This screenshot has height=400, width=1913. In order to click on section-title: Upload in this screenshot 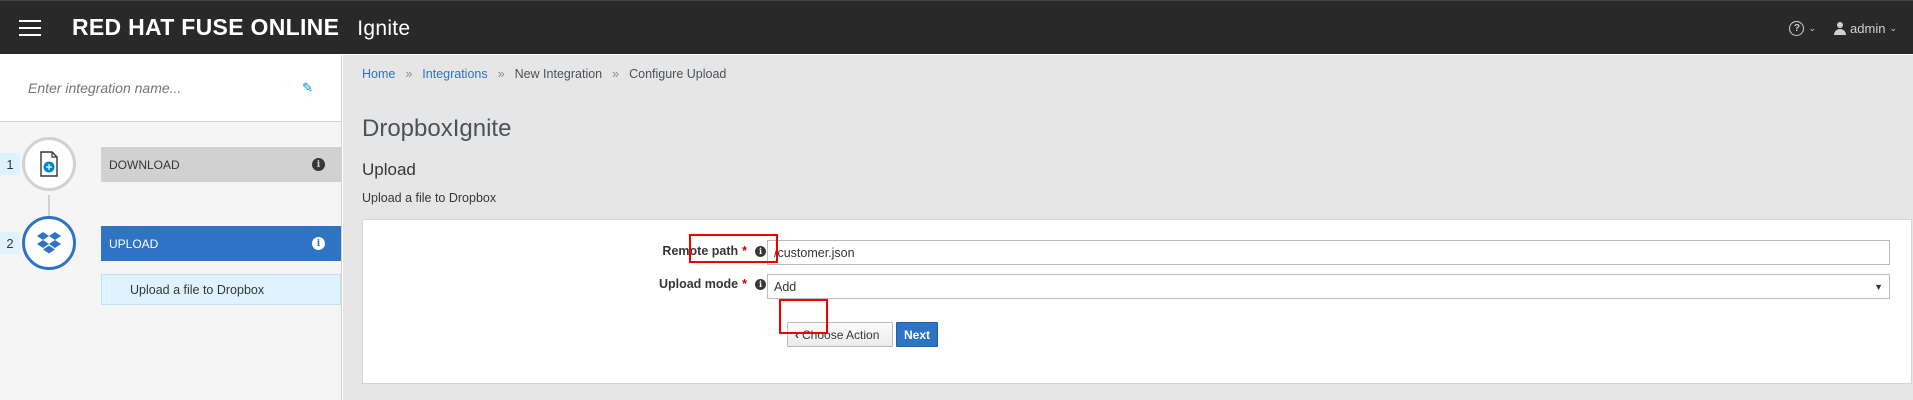, I will do `click(389, 169)`.